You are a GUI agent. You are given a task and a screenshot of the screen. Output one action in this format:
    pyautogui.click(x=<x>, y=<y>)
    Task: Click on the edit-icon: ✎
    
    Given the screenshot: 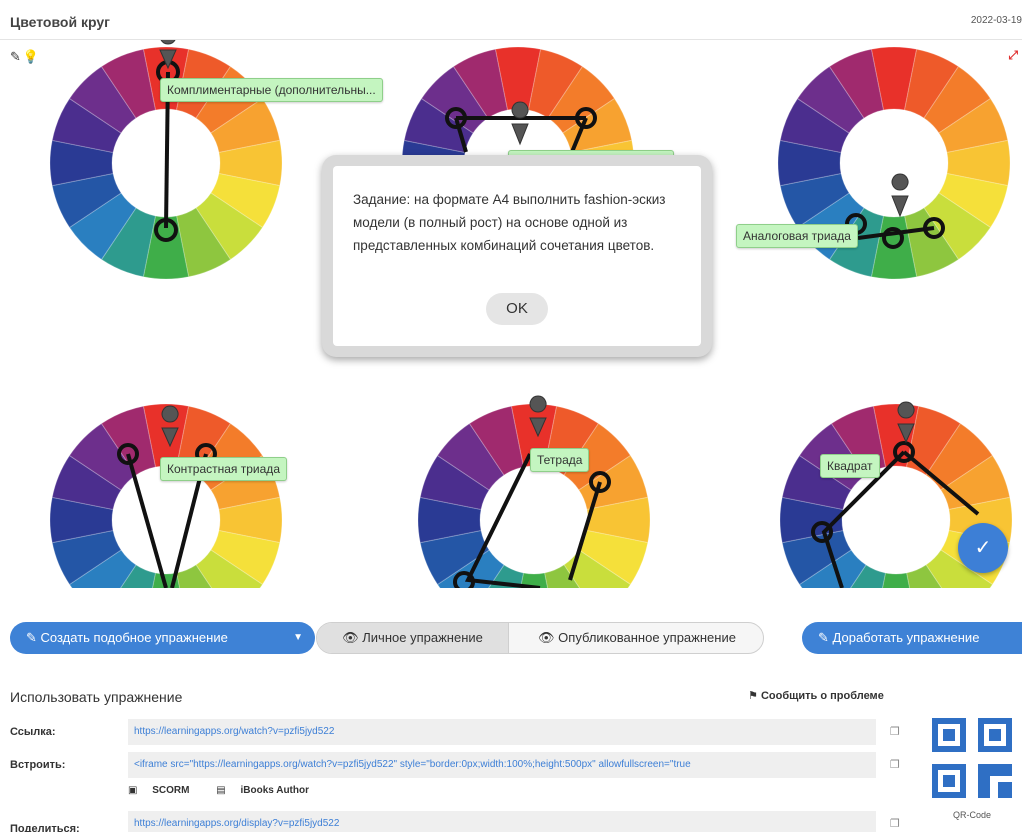 What is the action you would take?
    pyautogui.click(x=31, y=637)
    